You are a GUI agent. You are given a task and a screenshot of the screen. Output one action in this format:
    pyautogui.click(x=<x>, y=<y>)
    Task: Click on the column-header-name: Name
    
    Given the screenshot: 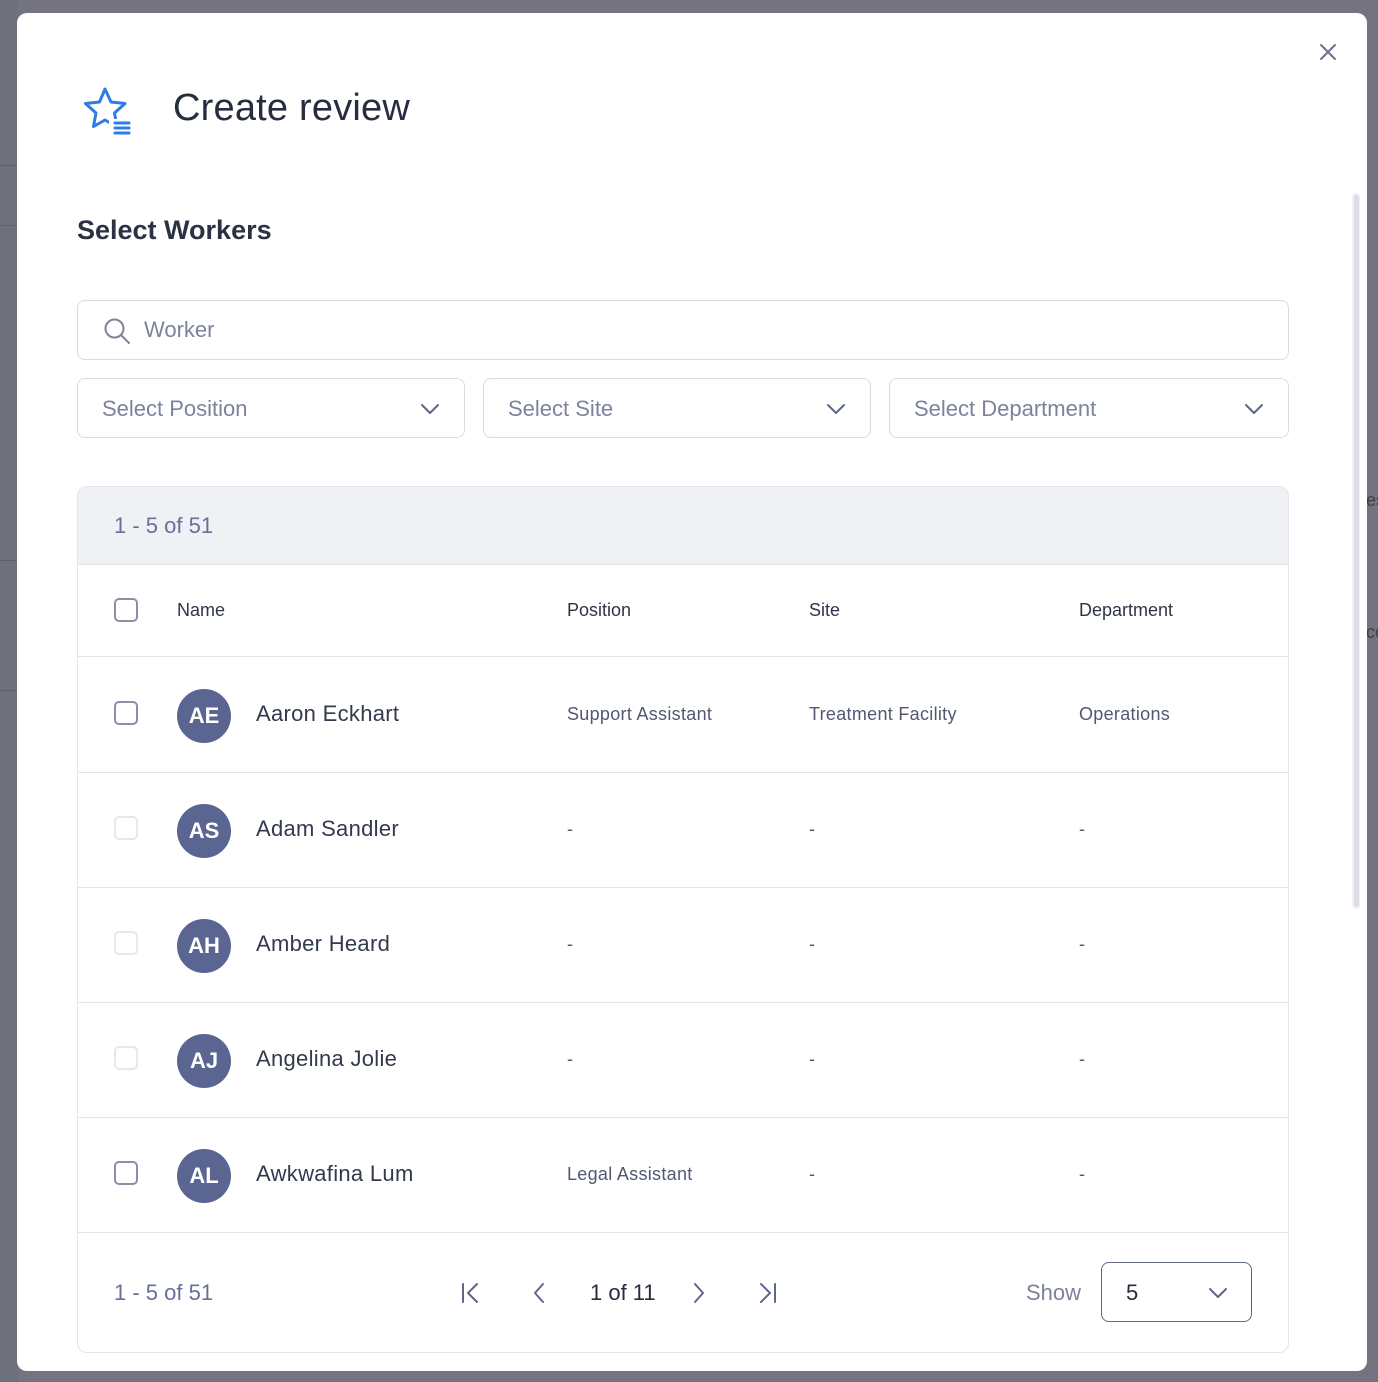 What is the action you would take?
    pyautogui.click(x=201, y=610)
    